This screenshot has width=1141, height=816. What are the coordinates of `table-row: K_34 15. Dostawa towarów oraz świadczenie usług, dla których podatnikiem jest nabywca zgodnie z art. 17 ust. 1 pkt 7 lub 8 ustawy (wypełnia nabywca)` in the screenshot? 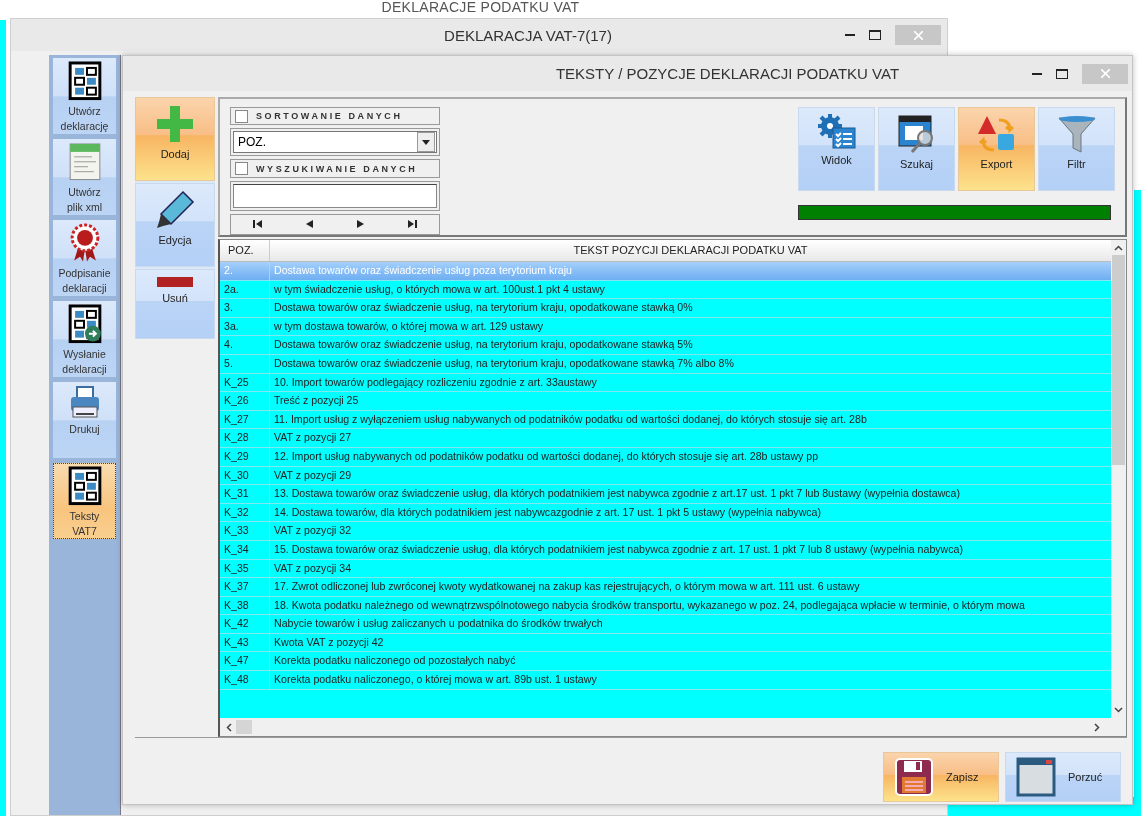 It's located at (665, 550).